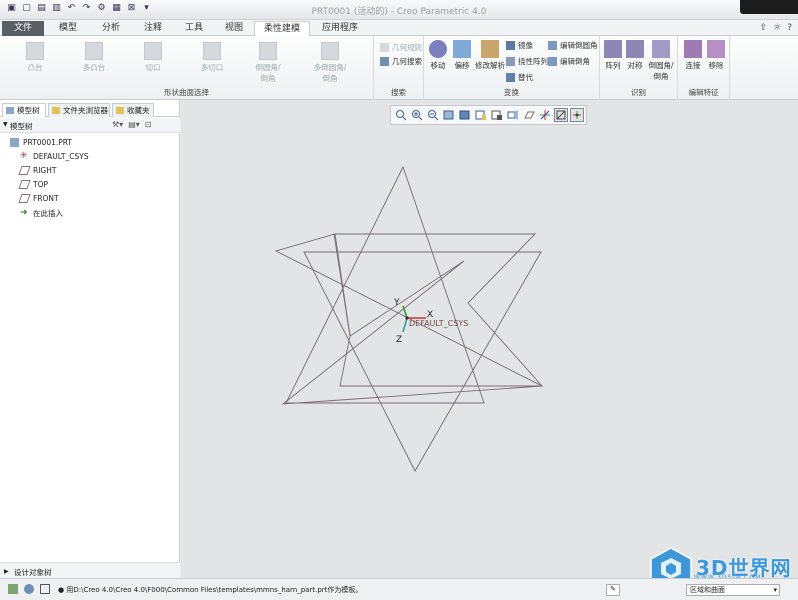 This screenshot has height=600, width=798. I want to click on offset-button: 偏移, so click(462, 55).